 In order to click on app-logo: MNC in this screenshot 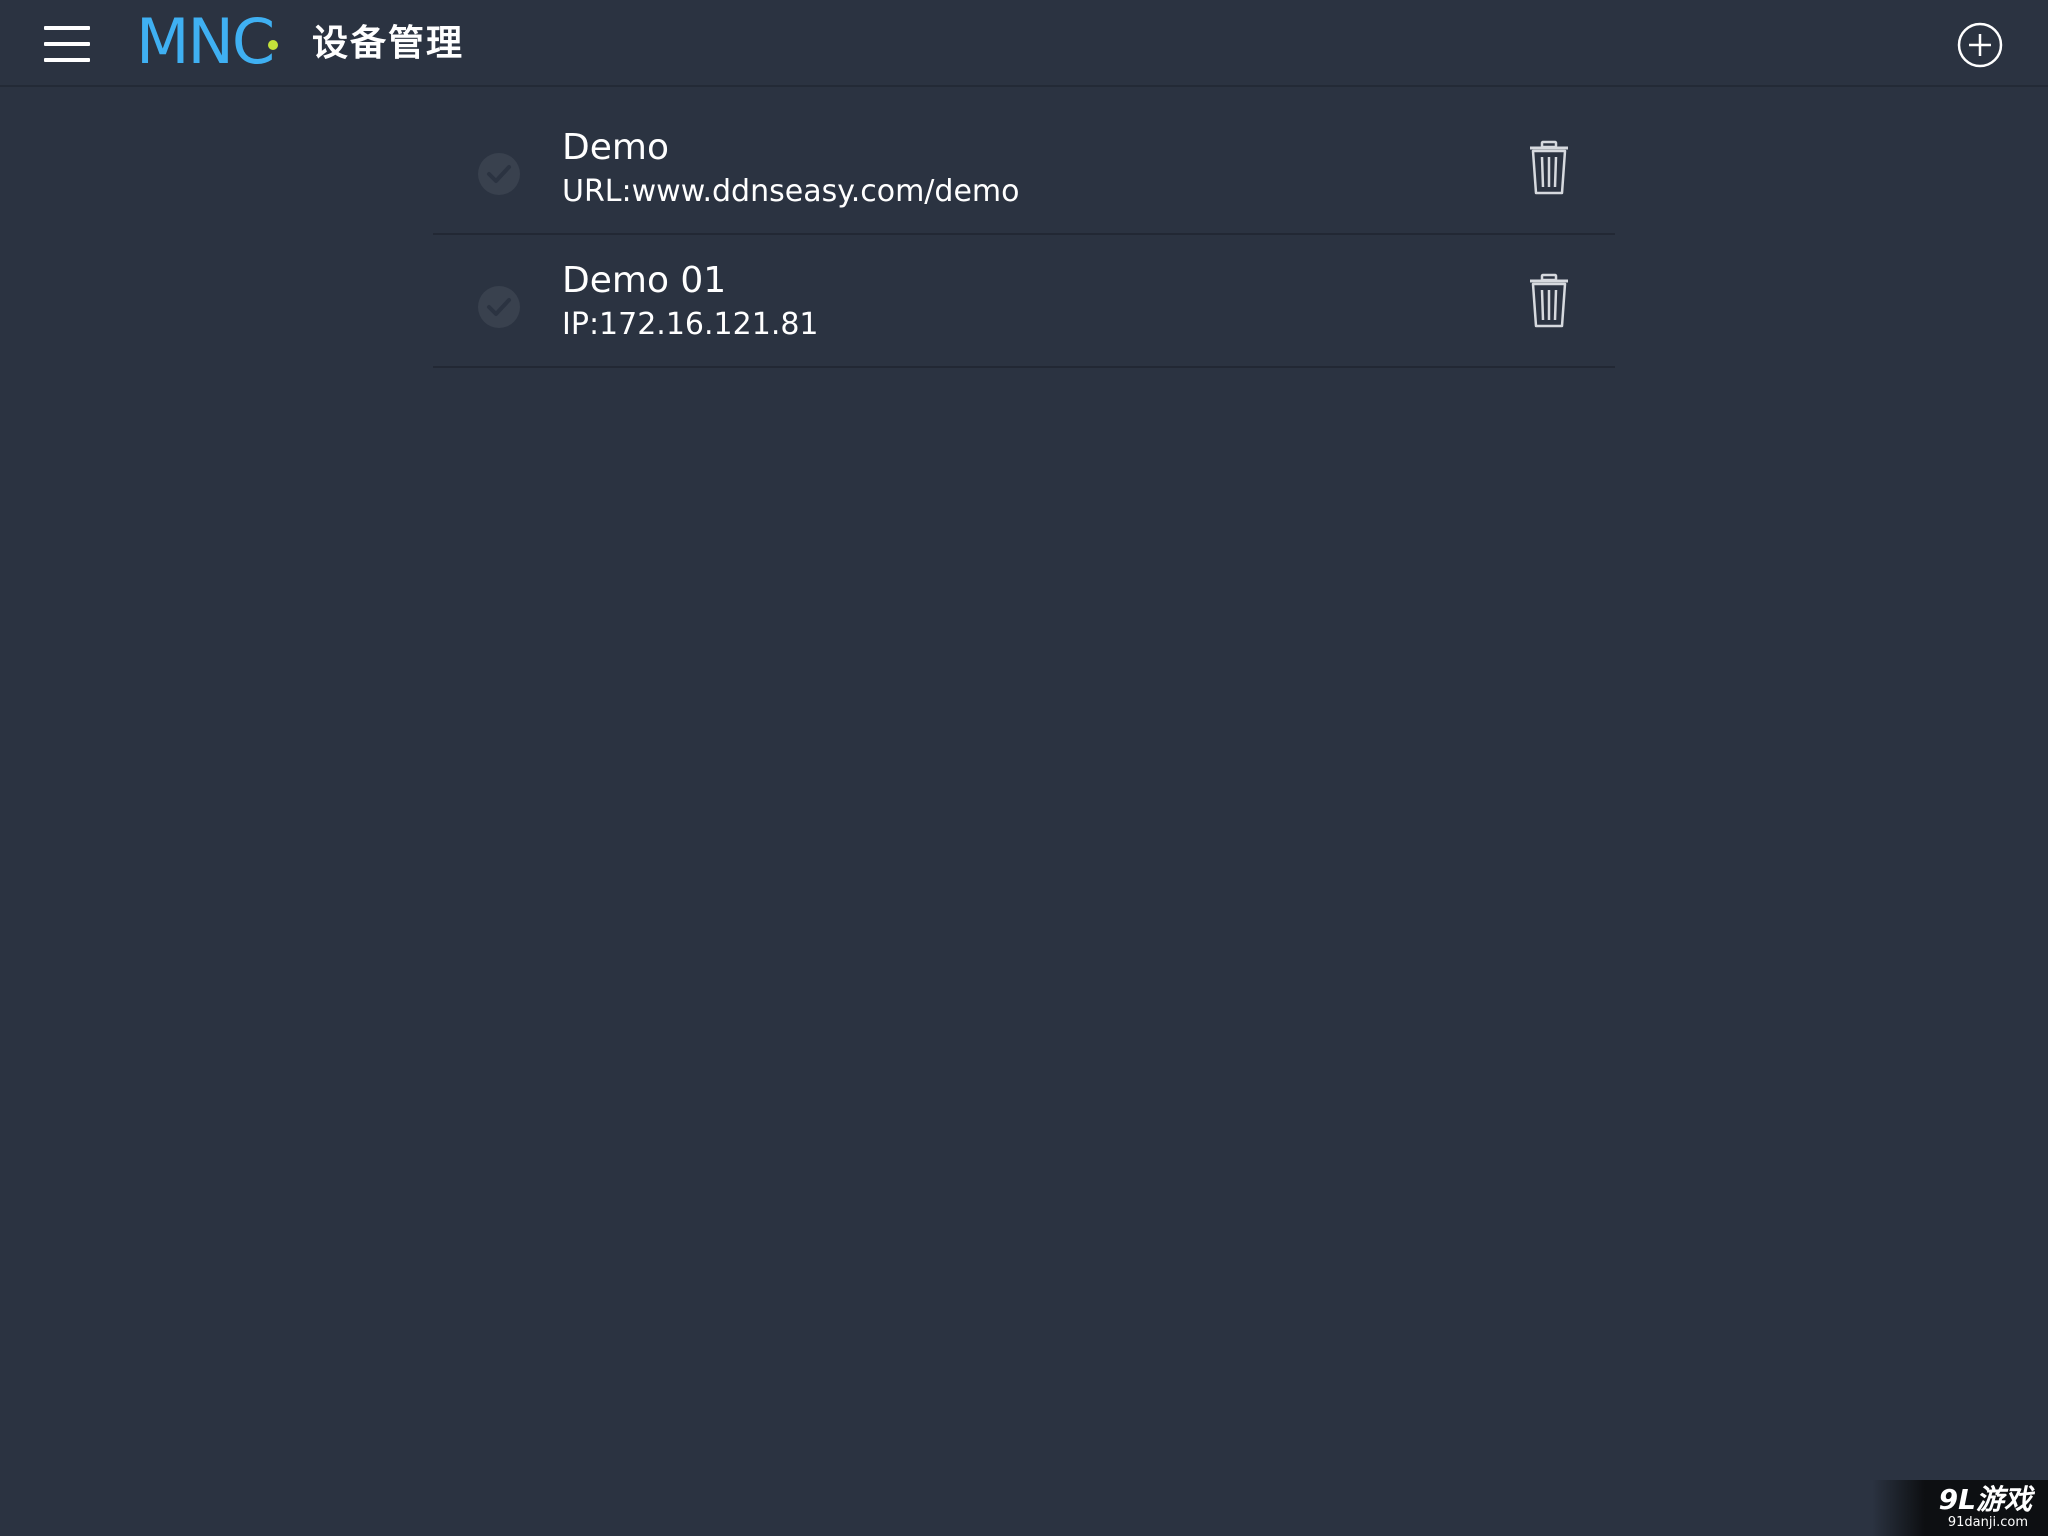, I will do `click(207, 41)`.